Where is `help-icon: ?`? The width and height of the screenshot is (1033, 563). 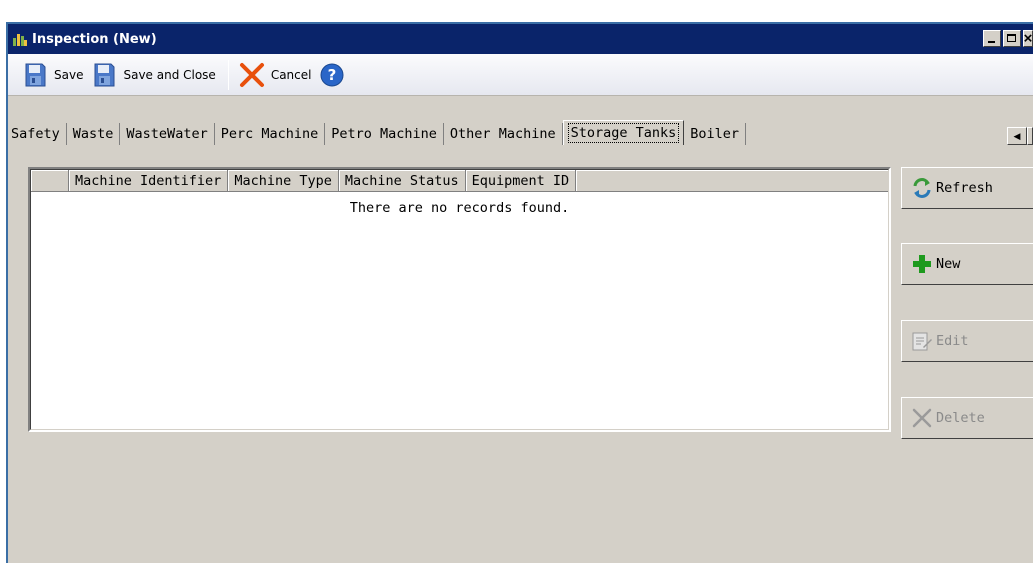
help-icon: ? is located at coordinates (332, 75).